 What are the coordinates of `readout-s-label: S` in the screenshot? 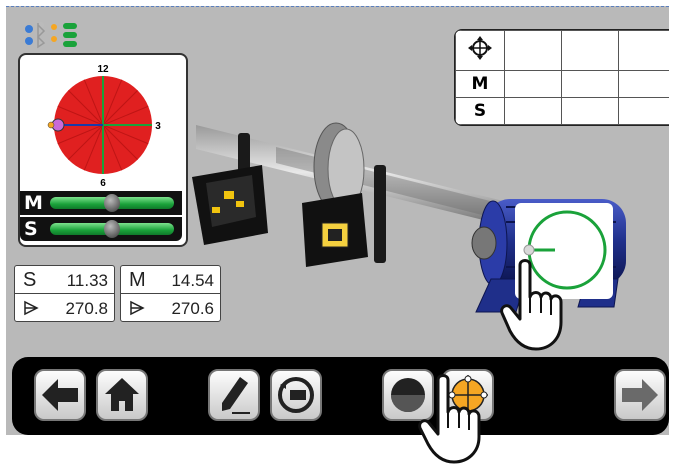 It's located at (30, 280).